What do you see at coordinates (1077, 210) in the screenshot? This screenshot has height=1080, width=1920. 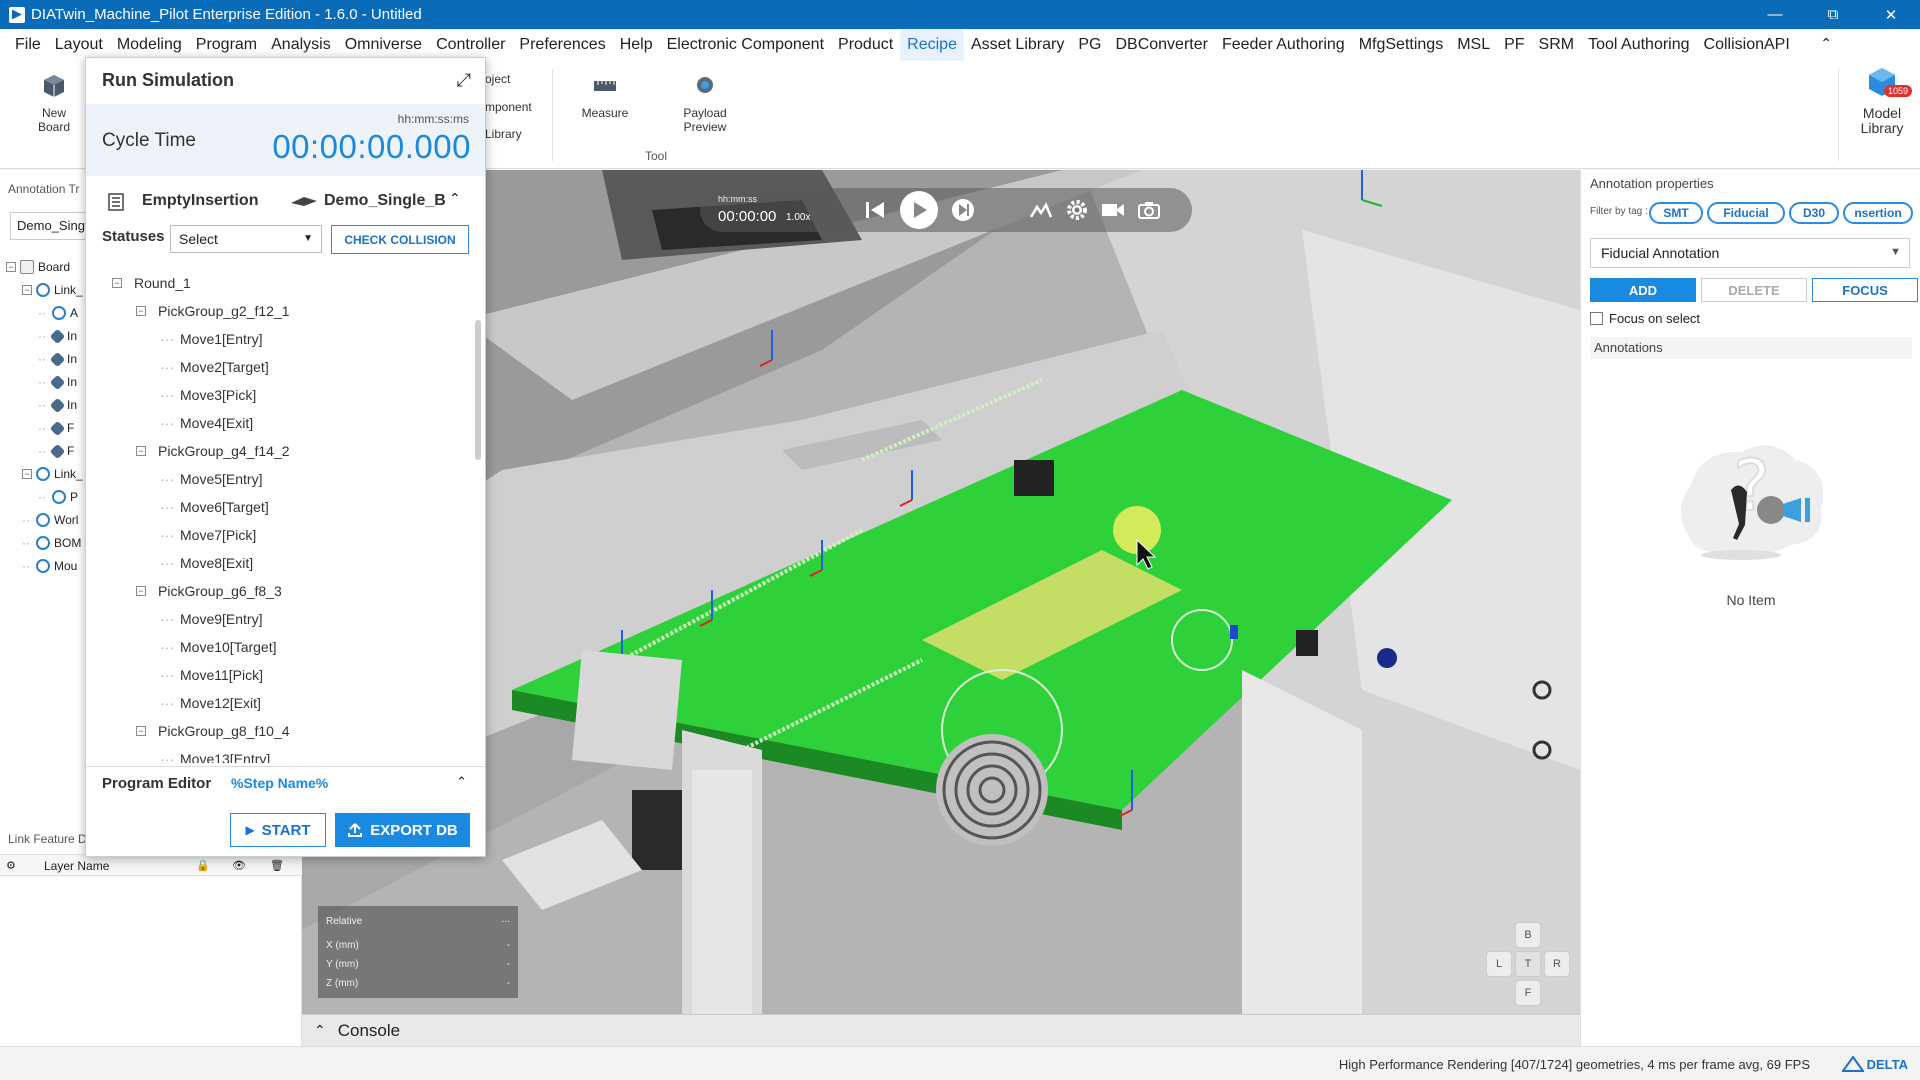 I see `settings-button` at bounding box center [1077, 210].